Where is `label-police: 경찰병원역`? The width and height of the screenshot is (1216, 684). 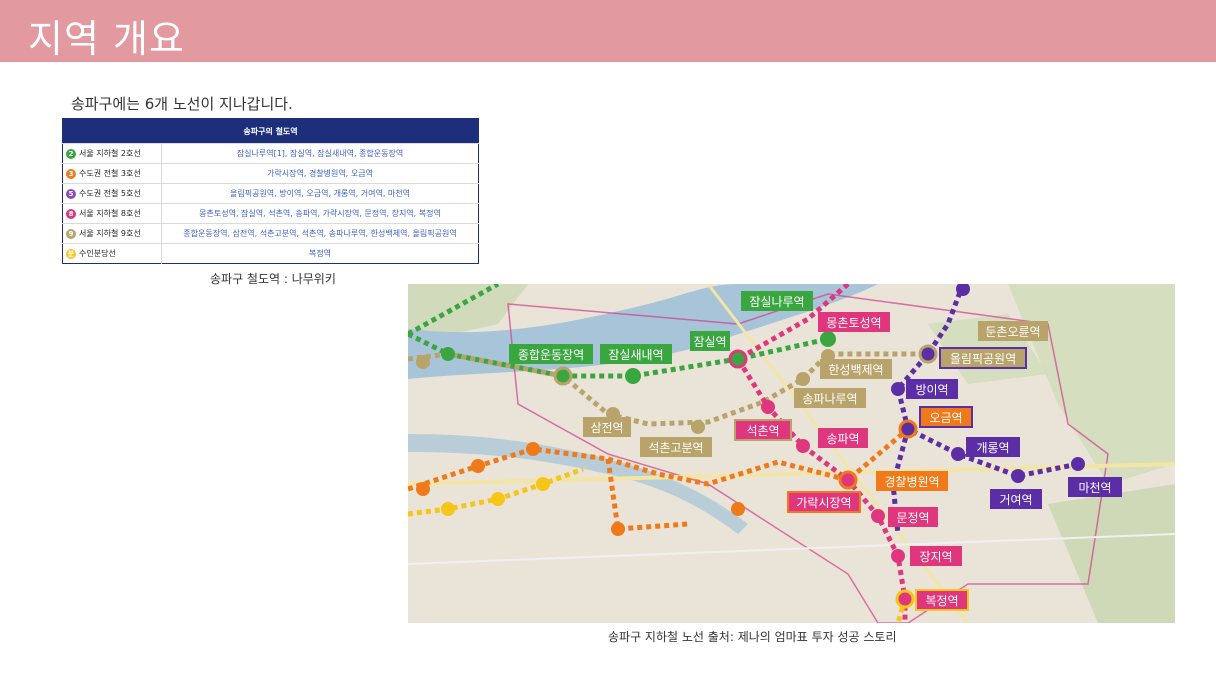
label-police: 경찰병원역 is located at coordinates (911, 482).